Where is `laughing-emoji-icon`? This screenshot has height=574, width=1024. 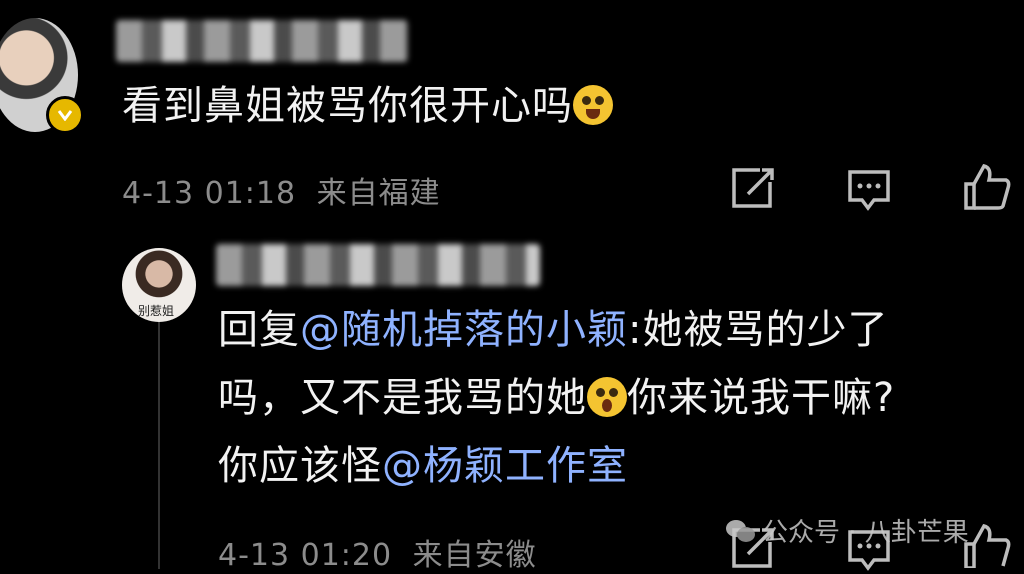
laughing-emoji-icon is located at coordinates (593, 105).